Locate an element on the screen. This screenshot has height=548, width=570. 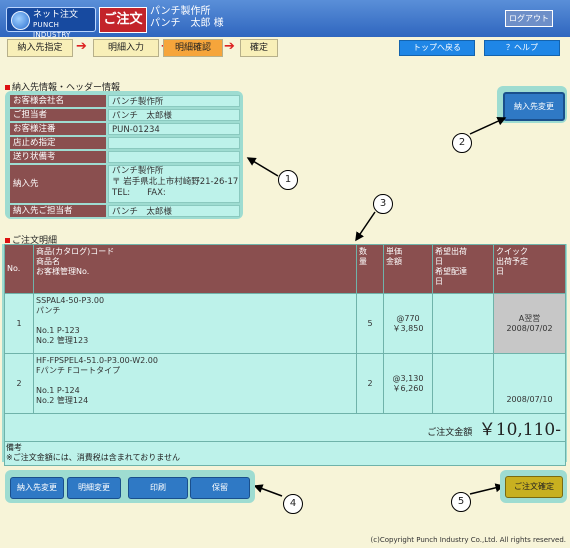
total-cell: ご注文金額 ￥10,110- is located at coordinates (285, 427).